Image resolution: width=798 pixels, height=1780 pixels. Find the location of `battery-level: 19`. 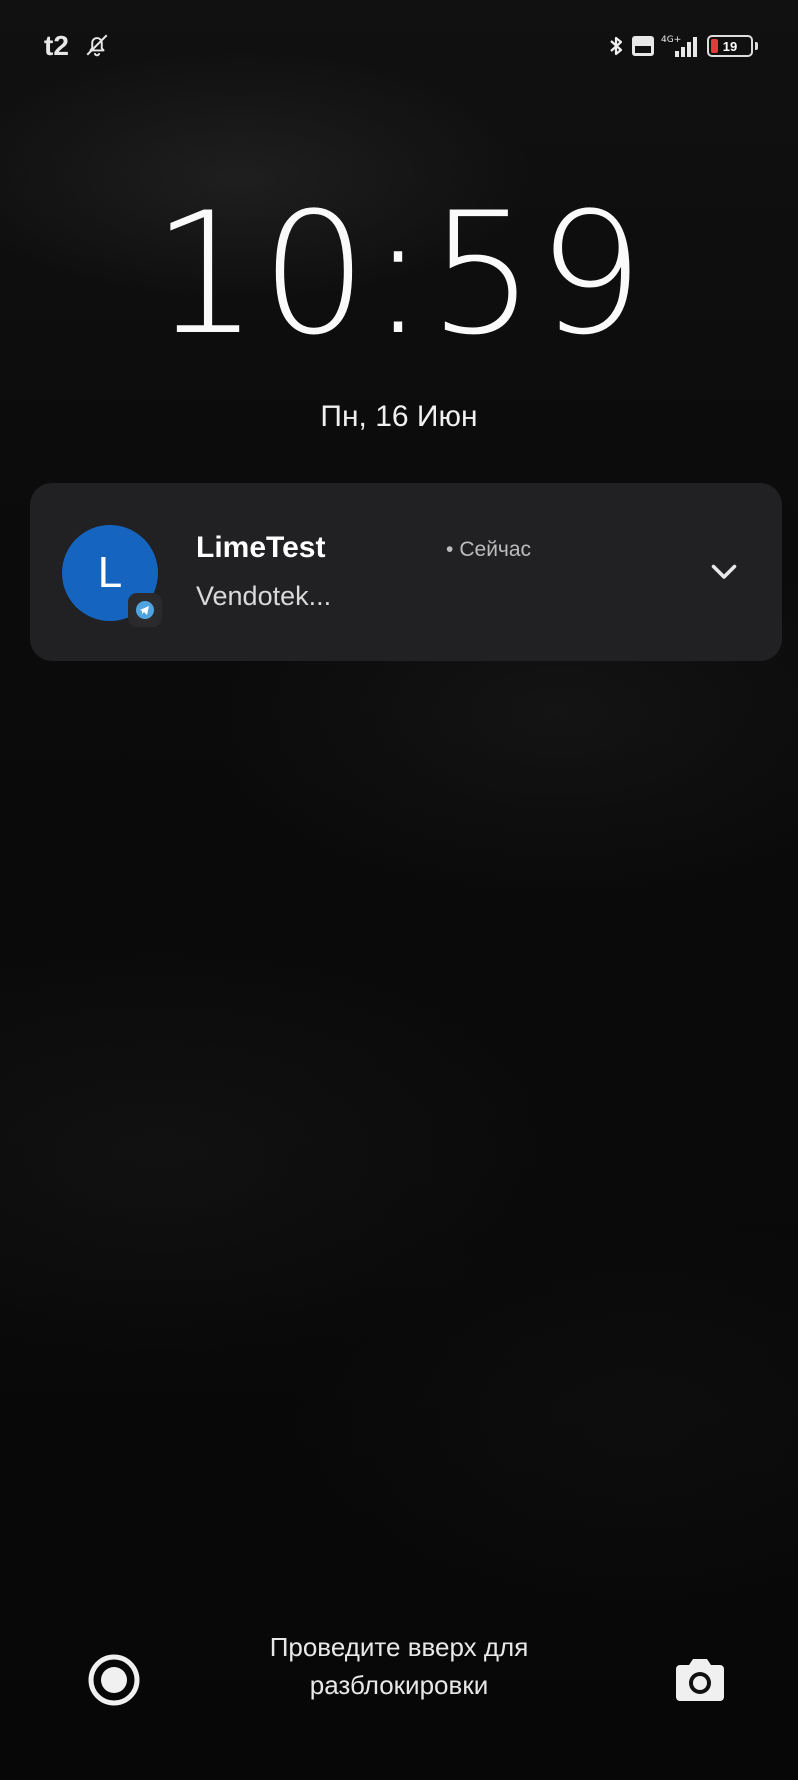

battery-level: 19 is located at coordinates (730, 46).